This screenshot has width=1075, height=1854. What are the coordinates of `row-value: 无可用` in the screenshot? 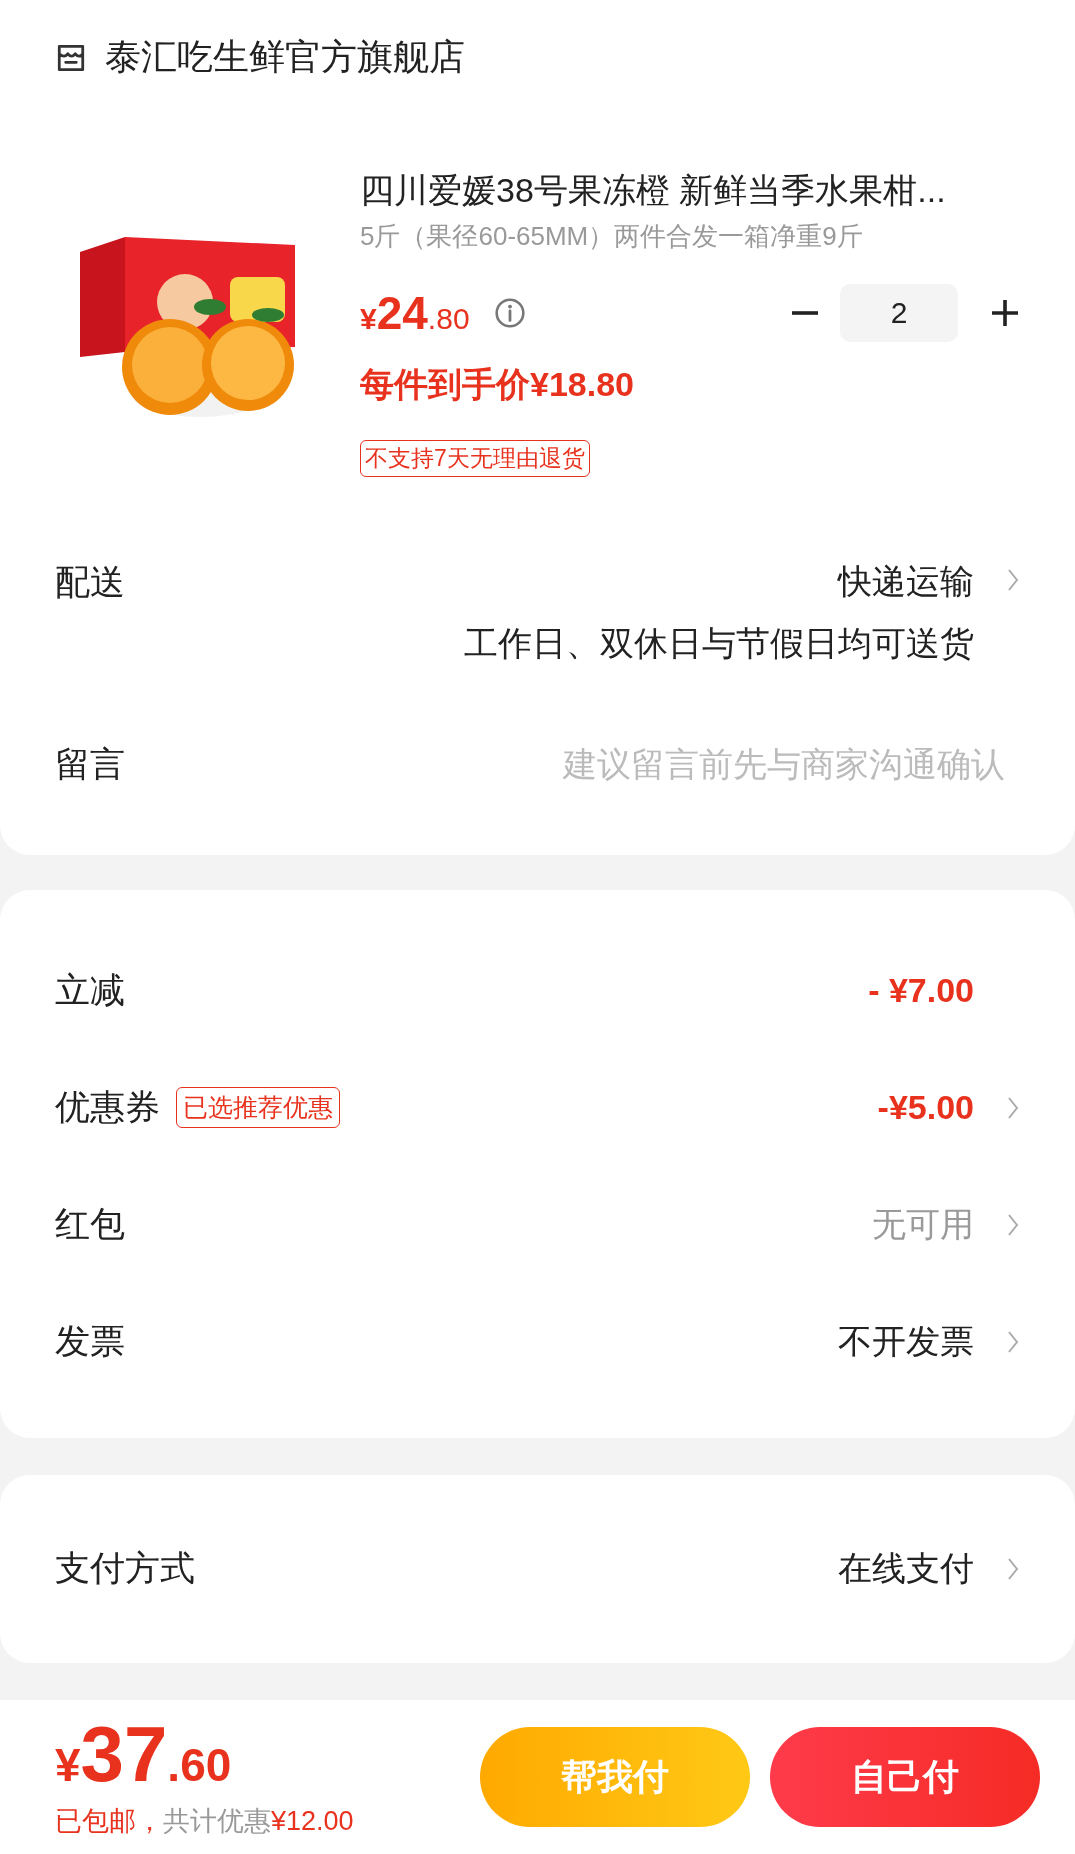 It's located at (923, 1224).